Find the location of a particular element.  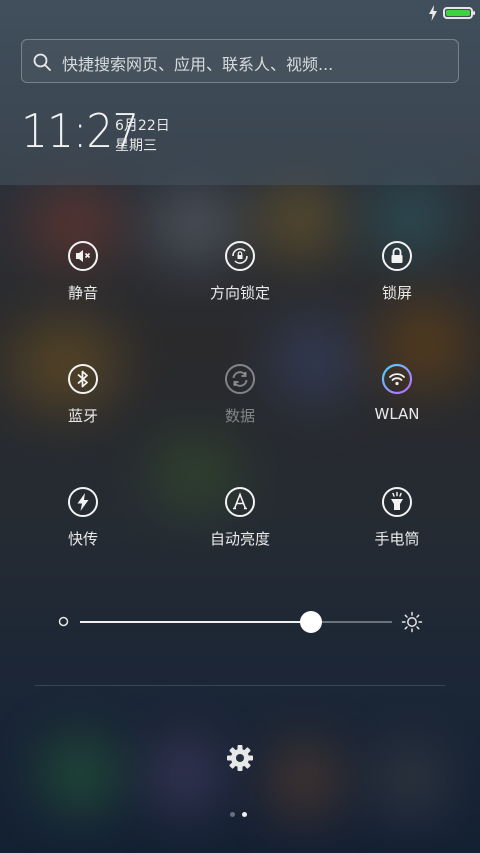

charging-icon is located at coordinates (433, 13).